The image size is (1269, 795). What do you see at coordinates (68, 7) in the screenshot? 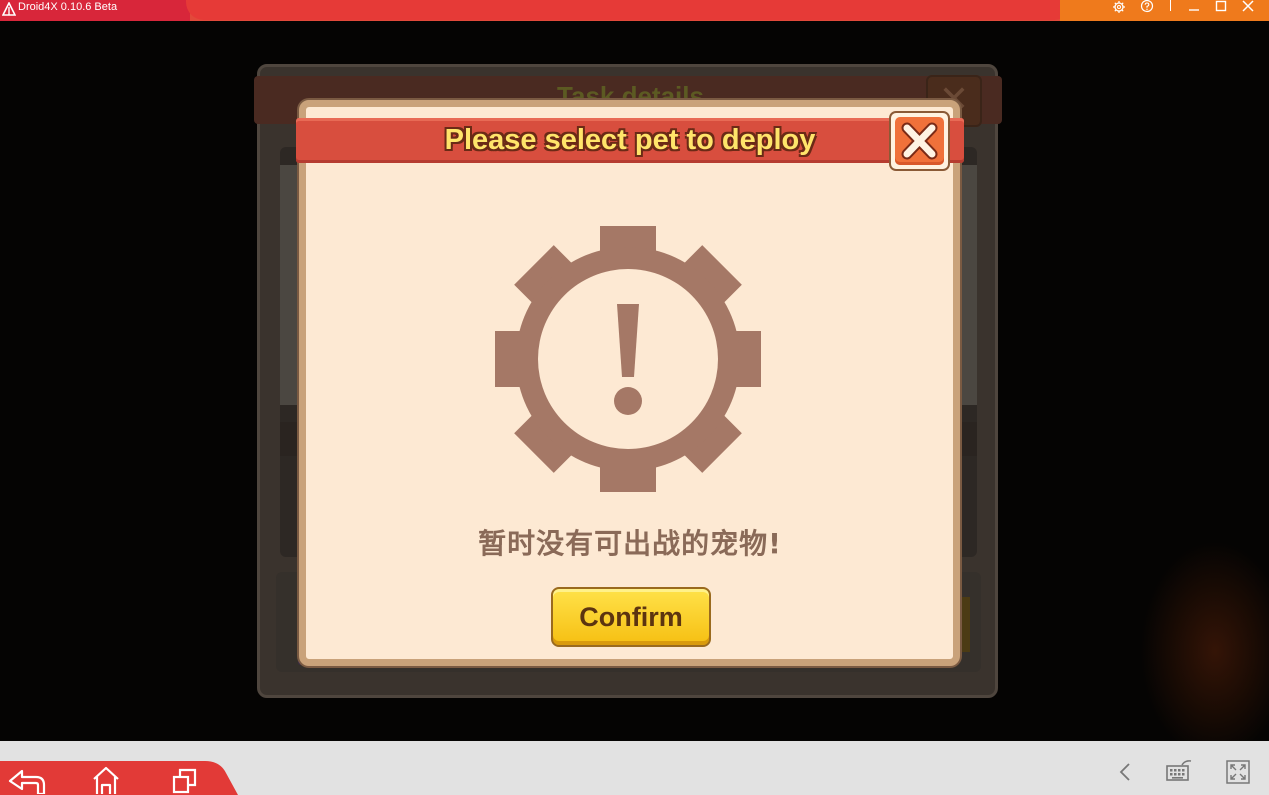
I see `window-title: Droid4X 0.10.6 Beta` at bounding box center [68, 7].